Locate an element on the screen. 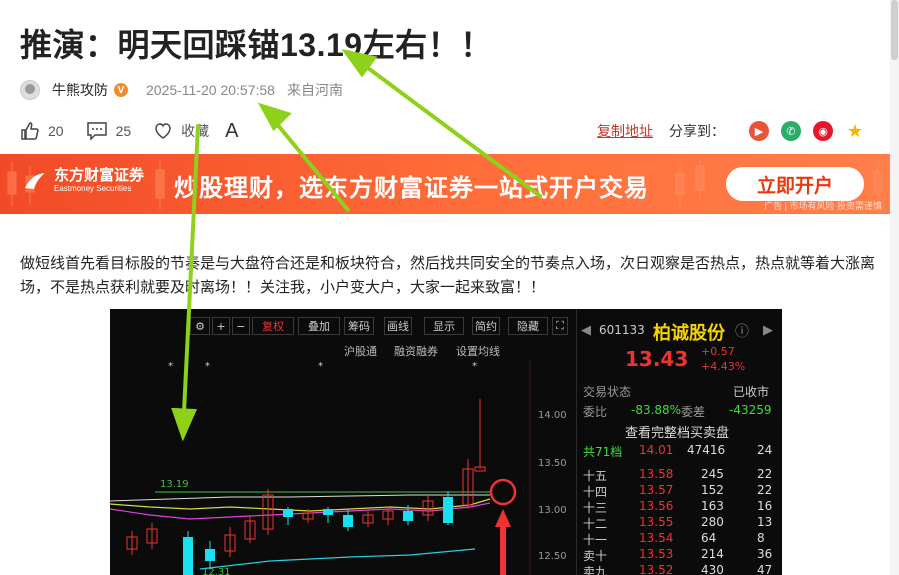 The image size is (899, 575). comment-icon is located at coordinates (96, 131).